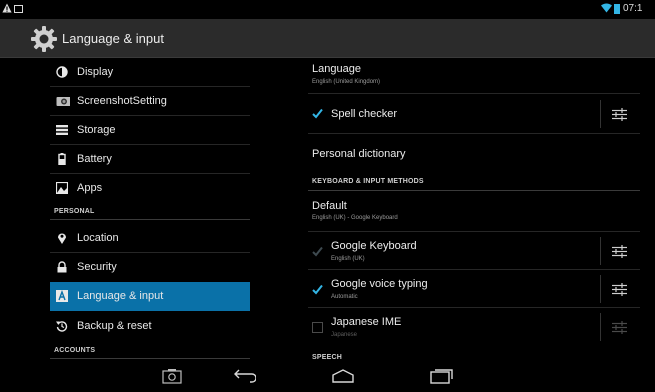  Describe the element at coordinates (150, 188) in the screenshot. I see `sidebar-item-apps: Apps` at that location.